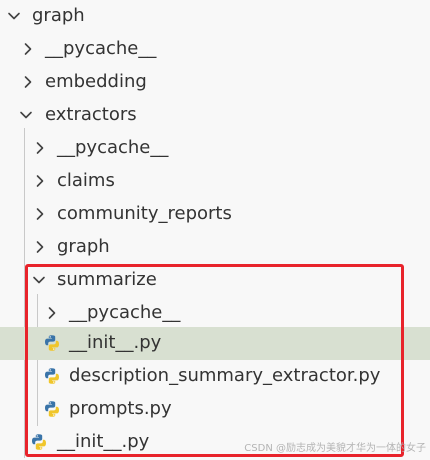  I want to click on watermark: CSDN @励志成为美貌才华为一体的女子, so click(335, 448).